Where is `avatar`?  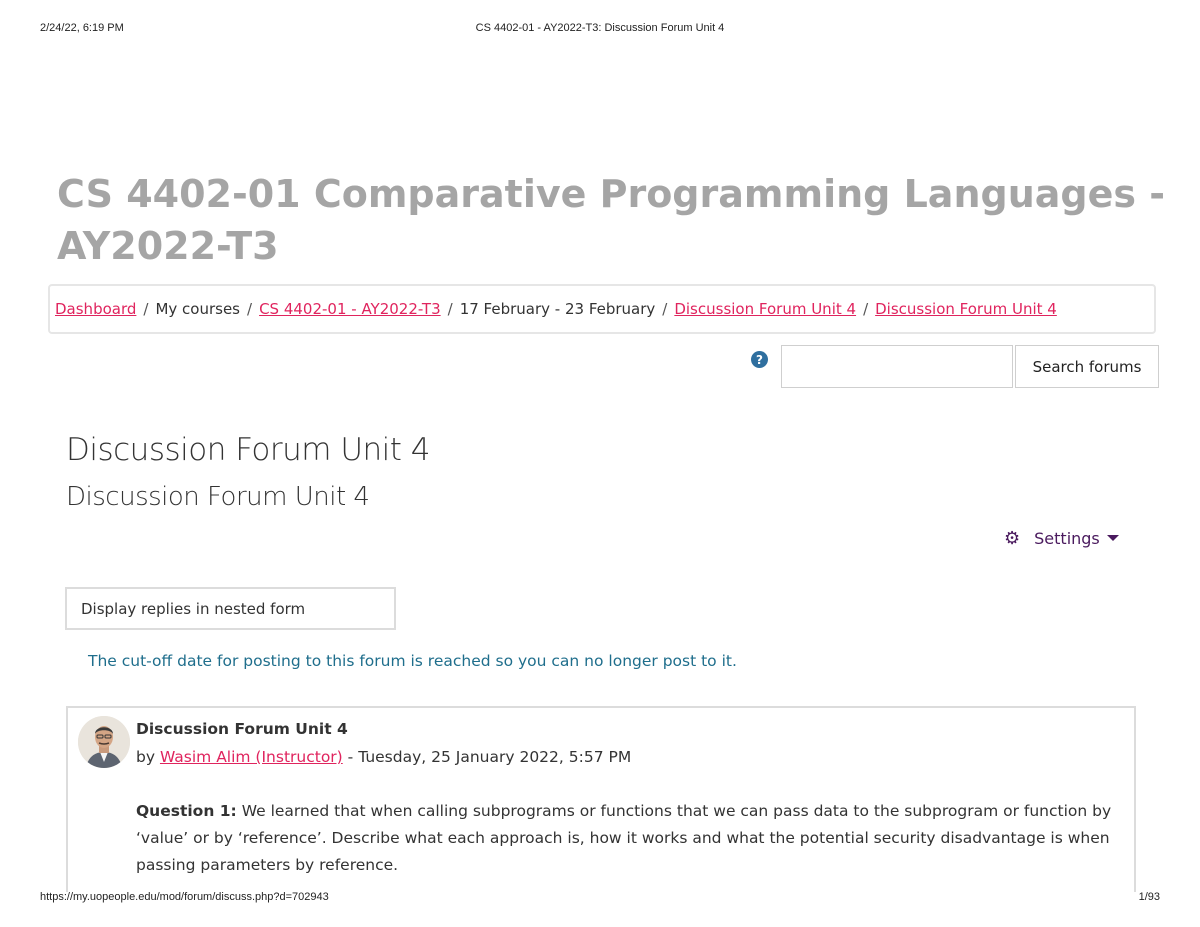 avatar is located at coordinates (104, 742).